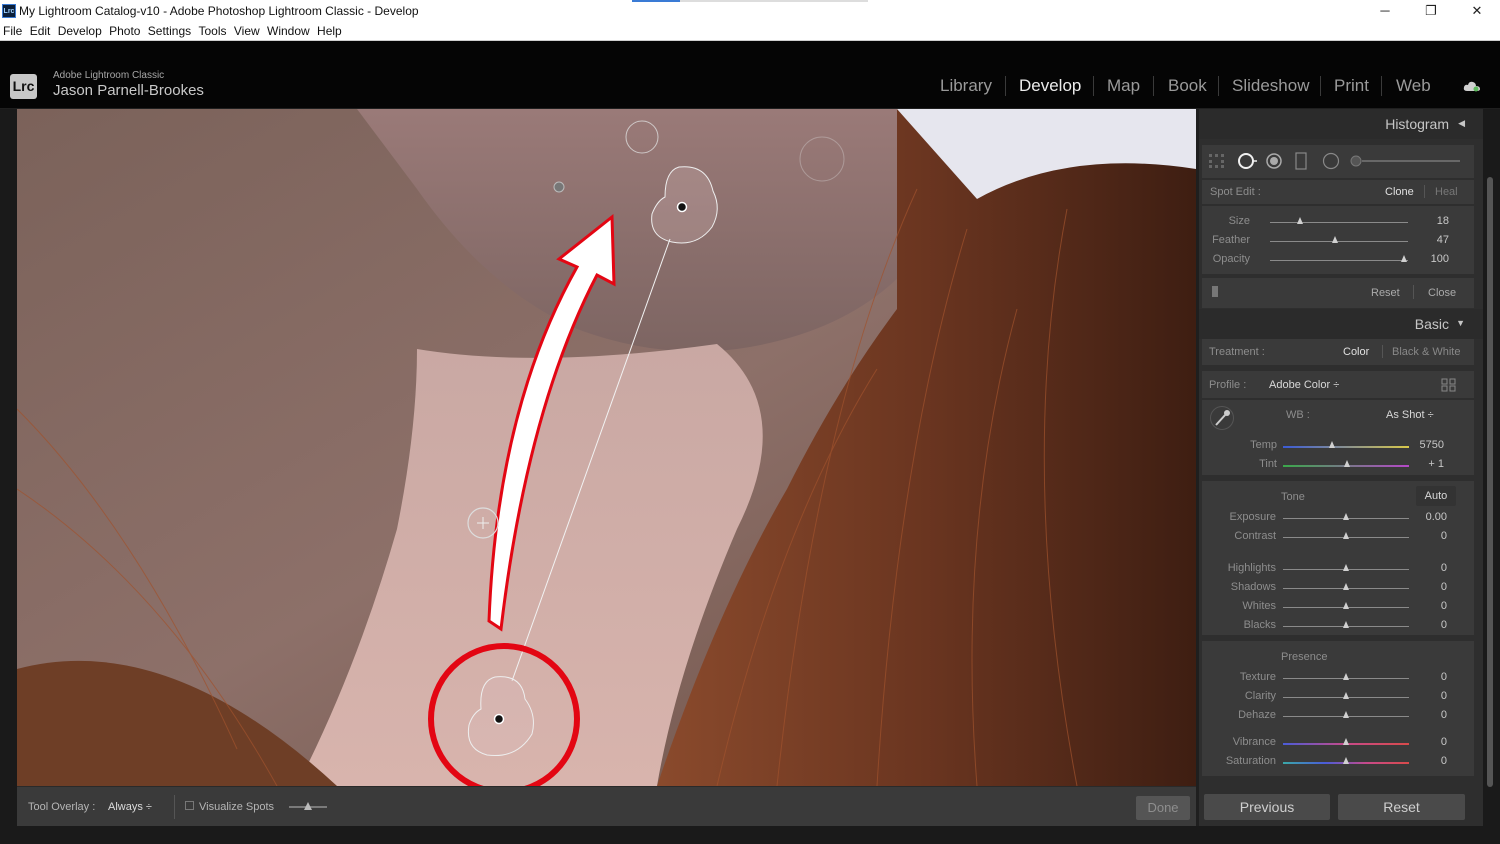 This screenshot has height=844, width=1500. What do you see at coordinates (1385, 12) in the screenshot?
I see `minimize-button: ─` at bounding box center [1385, 12].